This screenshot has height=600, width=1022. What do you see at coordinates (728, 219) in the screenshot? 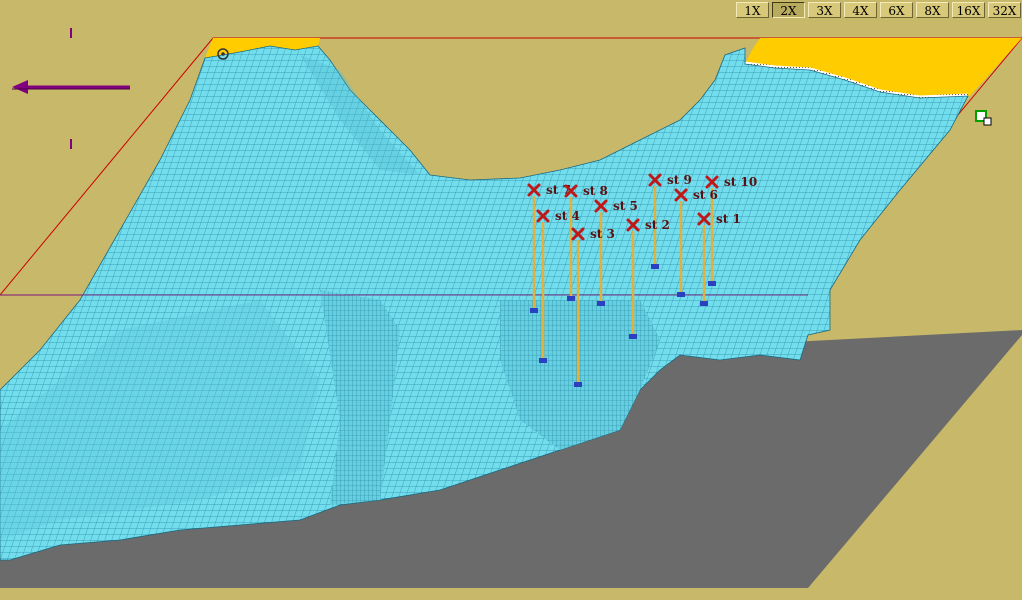
I see `station-label: st 1` at bounding box center [728, 219].